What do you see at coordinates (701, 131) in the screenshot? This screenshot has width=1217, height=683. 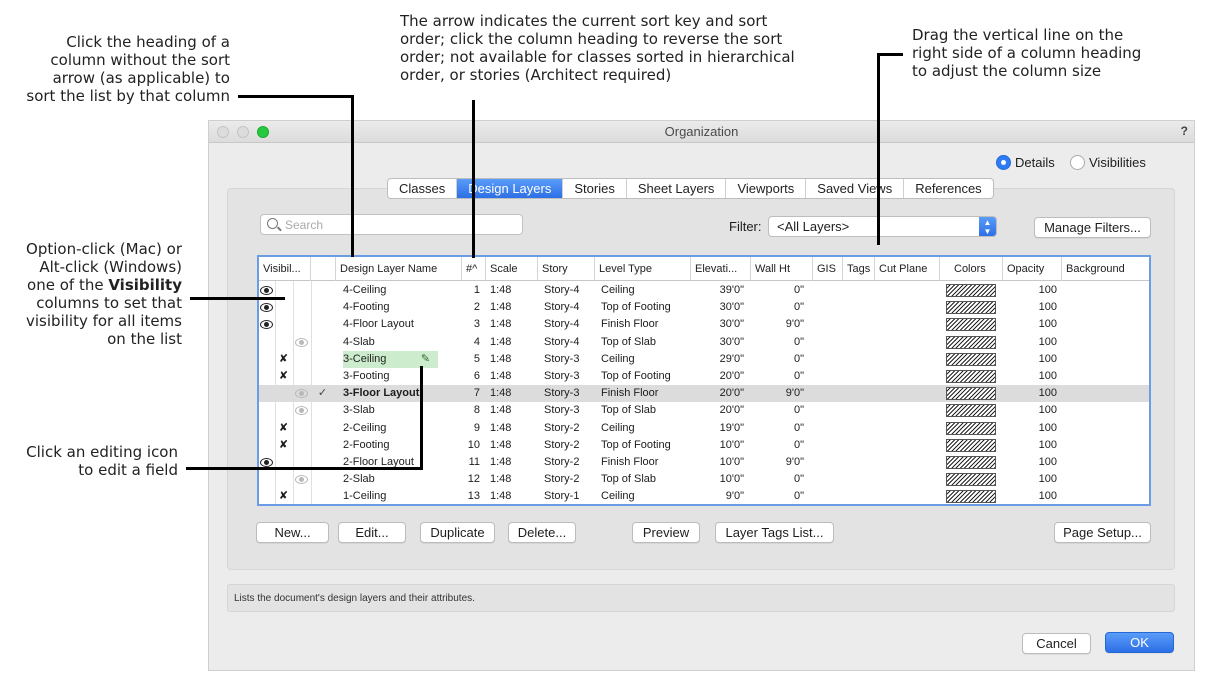 I see `window-title: Organization` at bounding box center [701, 131].